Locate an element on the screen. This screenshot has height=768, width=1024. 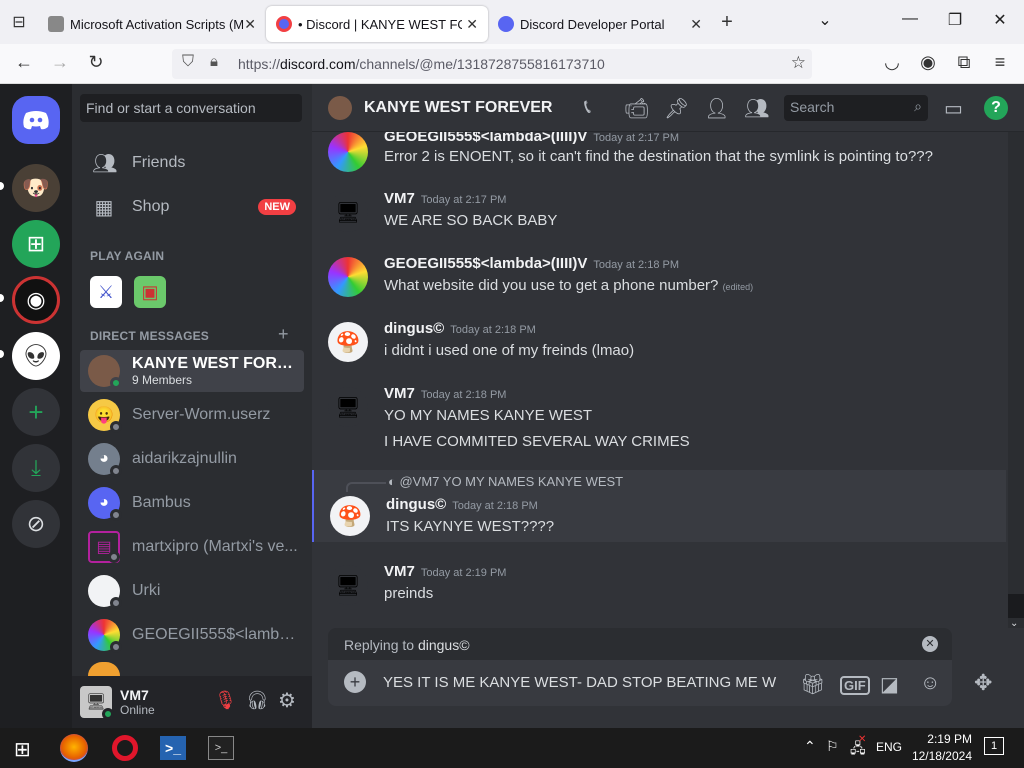
powershell-icon: >_ is located at coordinates (173, 748).